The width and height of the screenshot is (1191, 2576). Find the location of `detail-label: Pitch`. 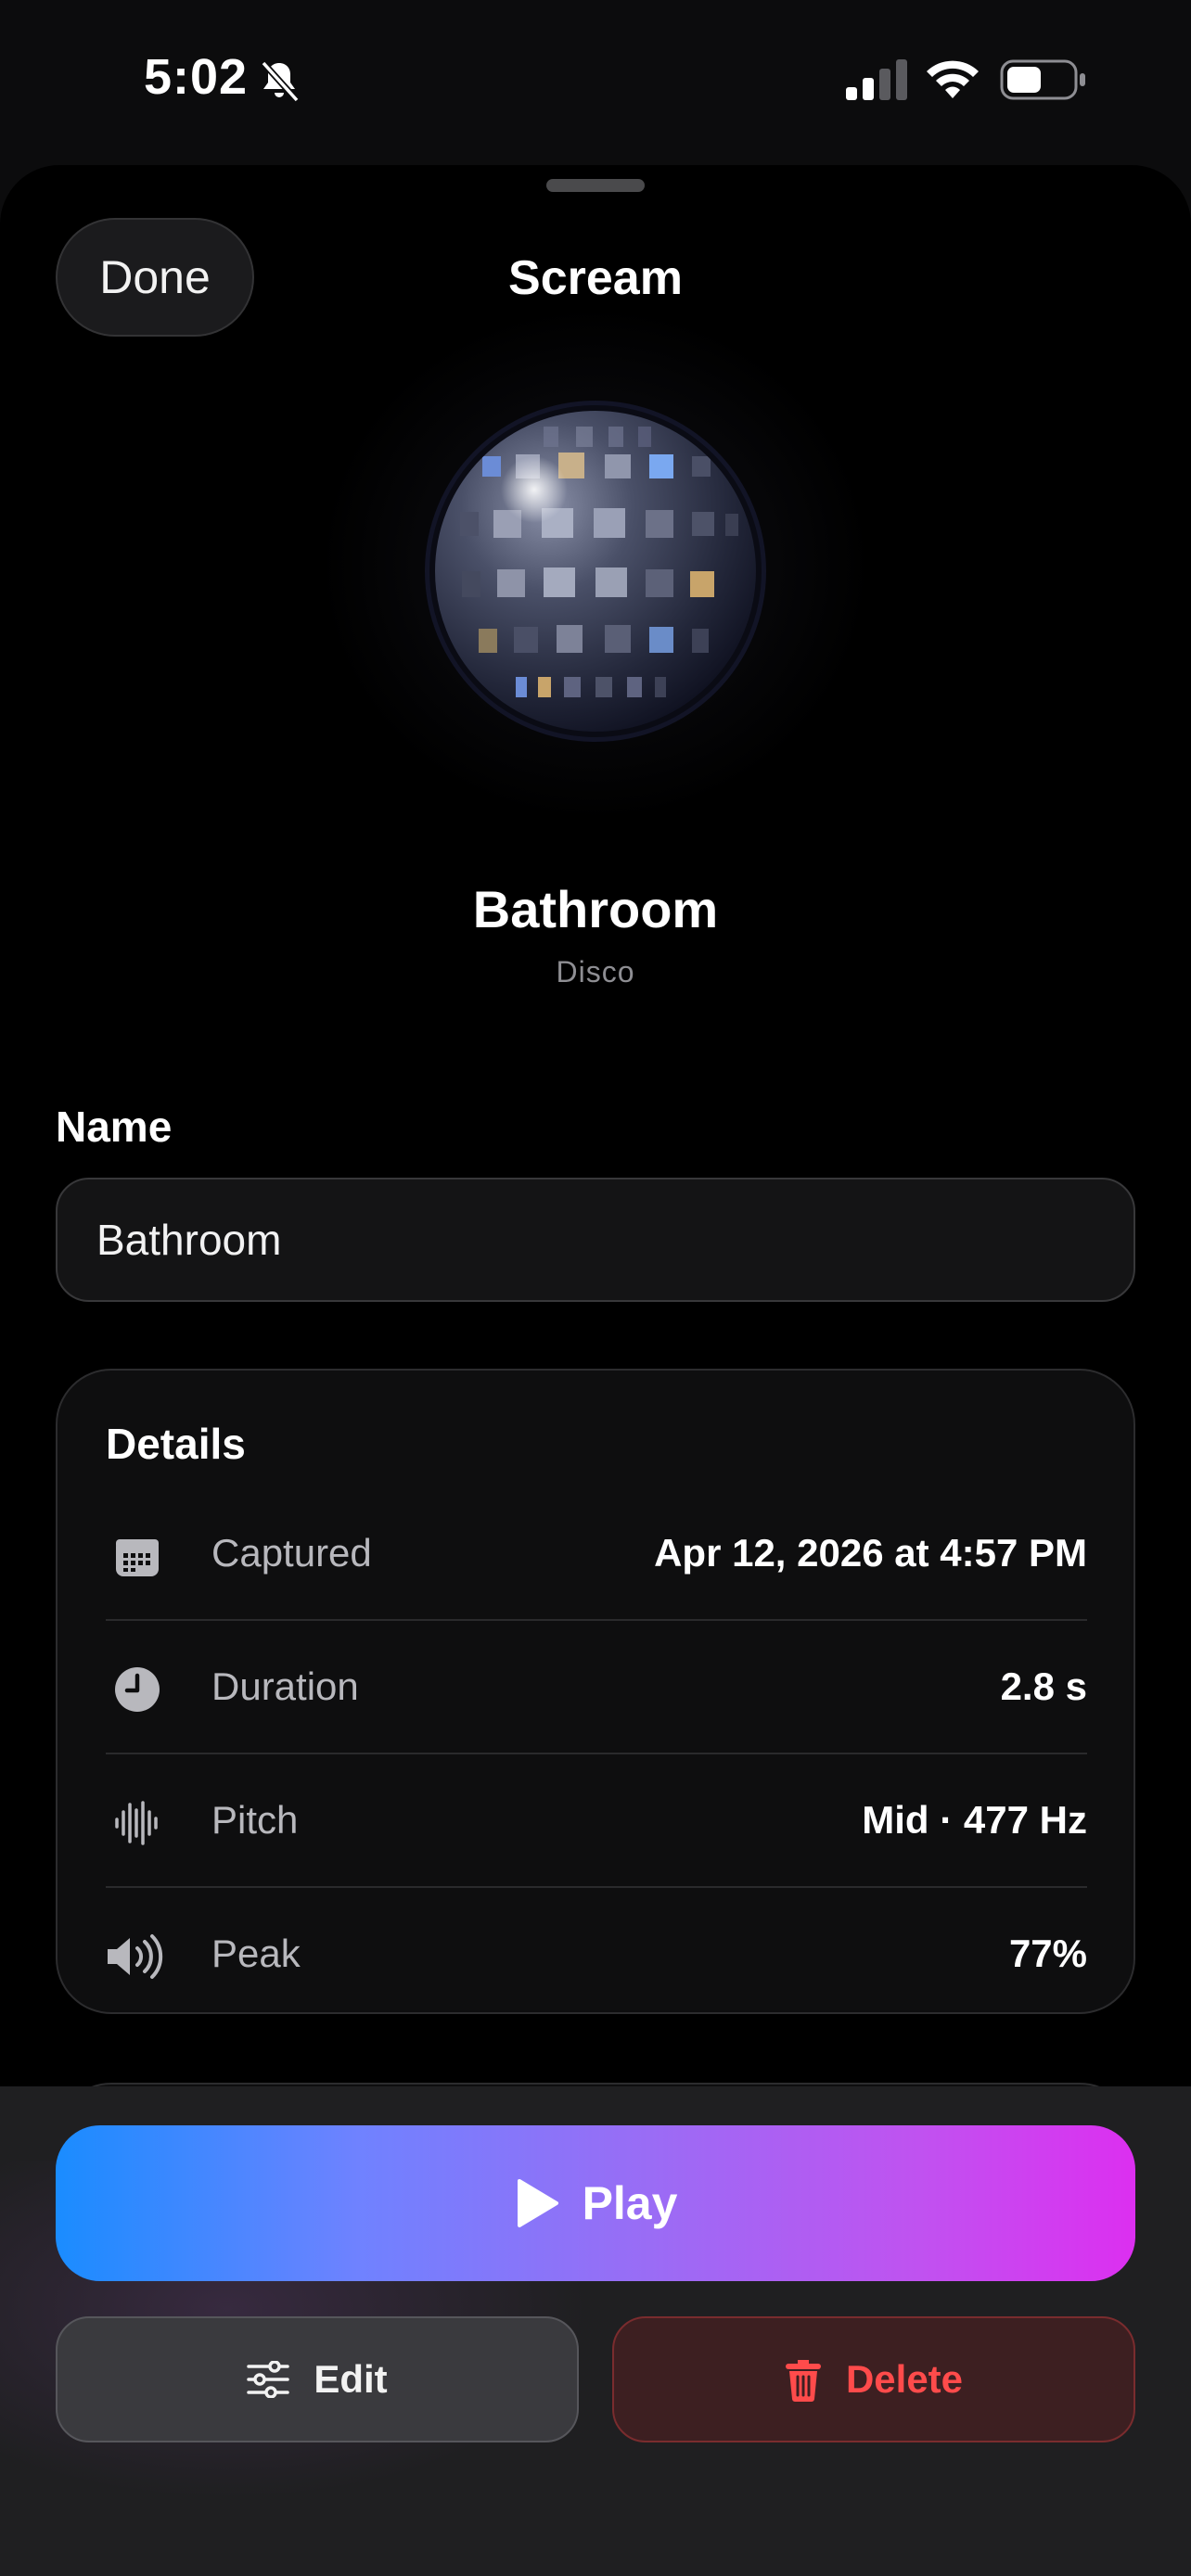

detail-label: Pitch is located at coordinates (255, 1820).